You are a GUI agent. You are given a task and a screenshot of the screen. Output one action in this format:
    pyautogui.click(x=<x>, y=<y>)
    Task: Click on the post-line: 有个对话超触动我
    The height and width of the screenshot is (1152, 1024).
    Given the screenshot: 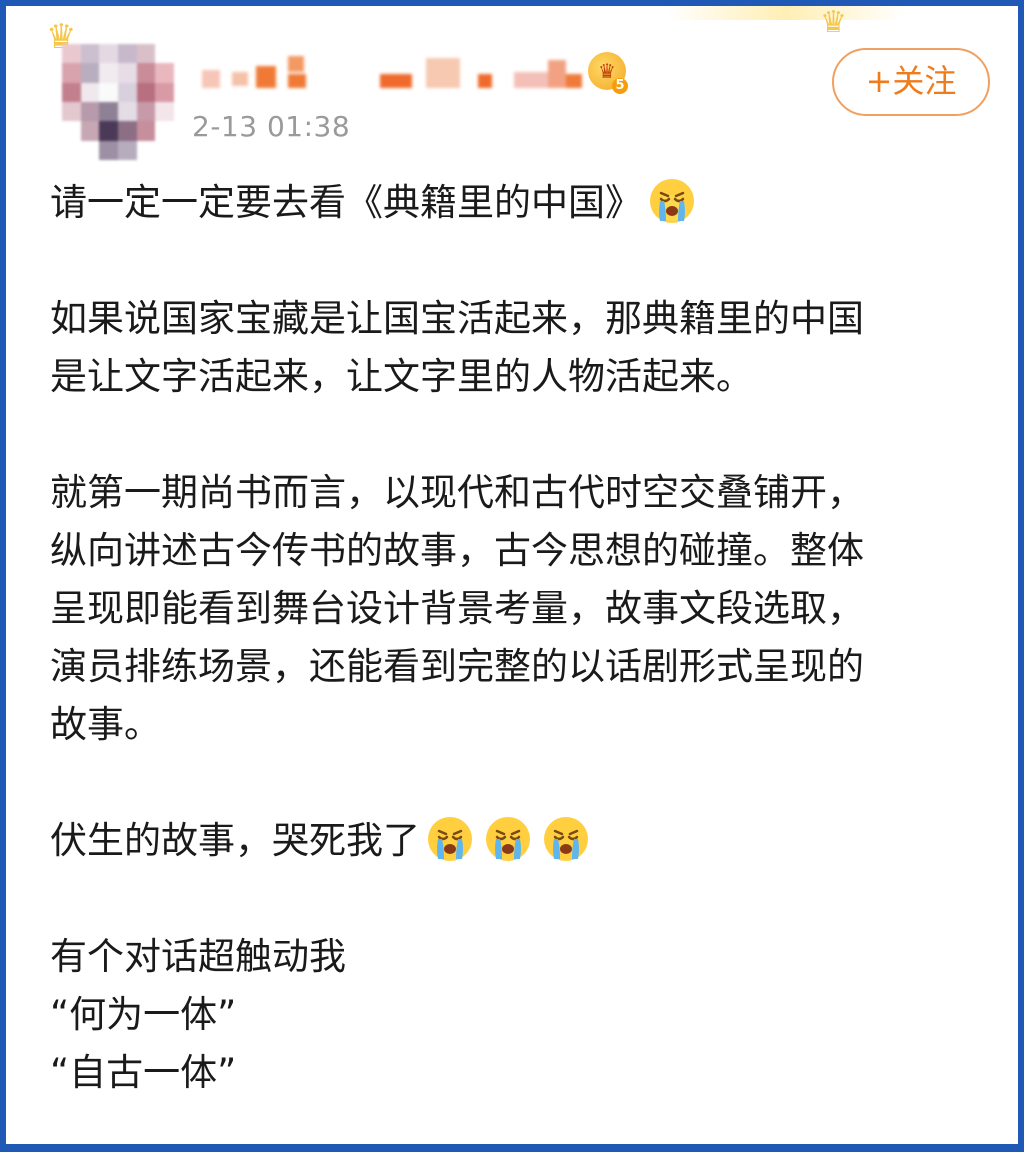 What is the action you would take?
    pyautogui.click(x=198, y=956)
    